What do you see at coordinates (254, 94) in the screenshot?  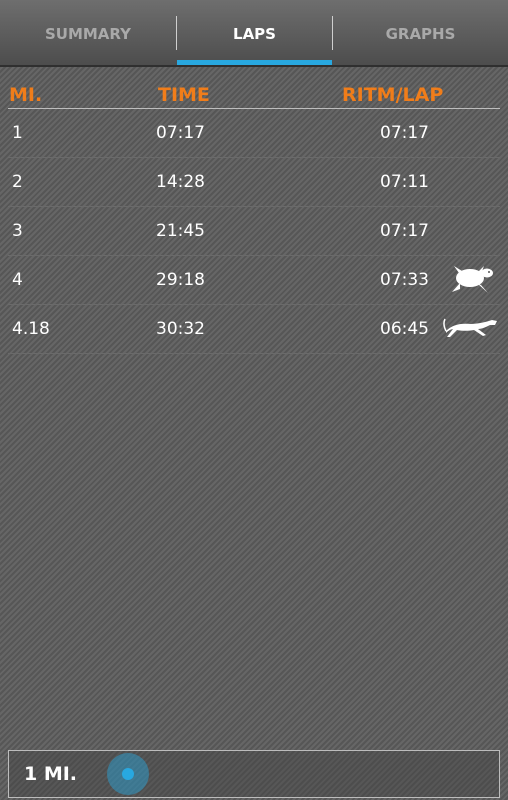 I see `laps-table-header: MI. TIME RITM/LAP` at bounding box center [254, 94].